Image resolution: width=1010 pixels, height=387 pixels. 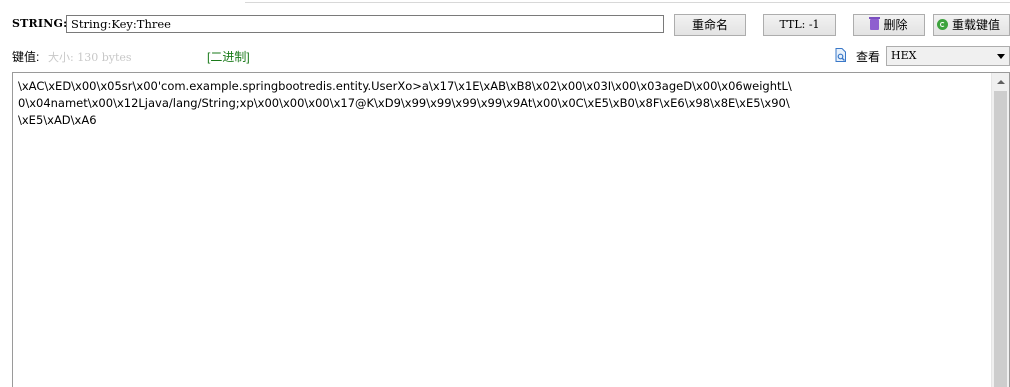 I want to click on binary-indicator: [二进制], so click(x=228, y=57).